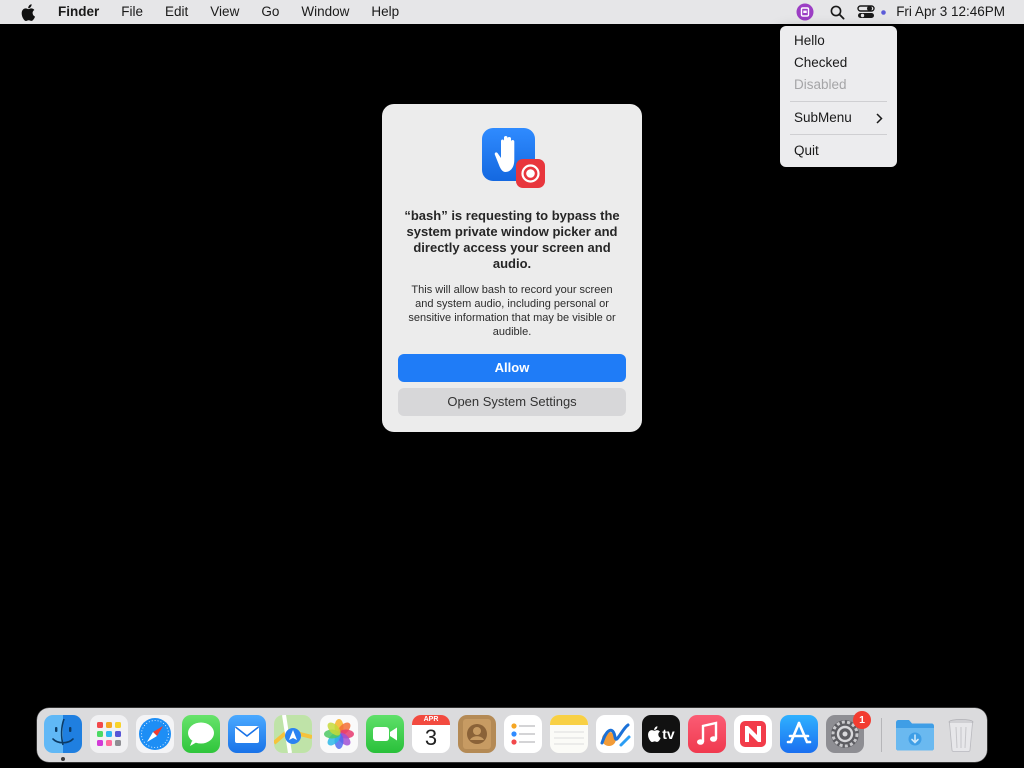 The height and width of the screenshot is (768, 1024). Describe the element at coordinates (569, 734) in the screenshot. I see `notes-icon` at that location.